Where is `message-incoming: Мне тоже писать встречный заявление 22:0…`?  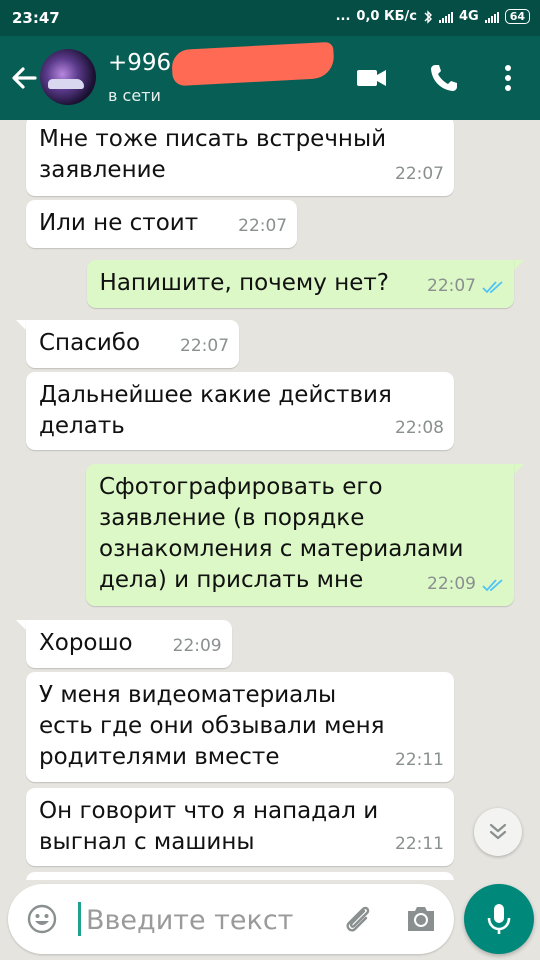 message-incoming: Мне тоже писать встречный заявление 22:0… is located at coordinates (240, 158).